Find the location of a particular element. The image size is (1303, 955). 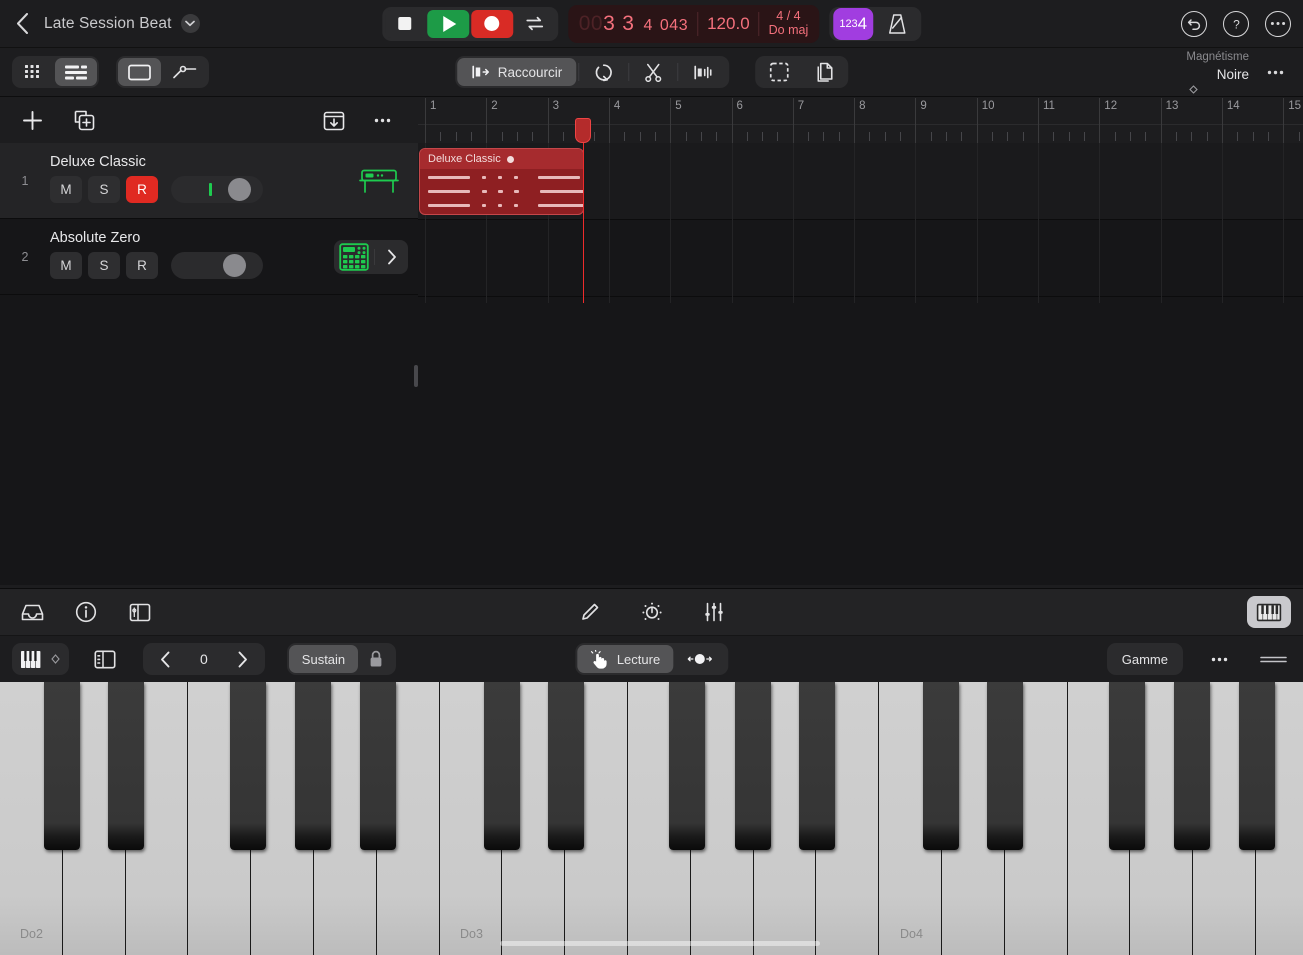

lcd-display: 00 3 3 4 043 120.0 4 / 4 Do maj is located at coordinates (693, 23).